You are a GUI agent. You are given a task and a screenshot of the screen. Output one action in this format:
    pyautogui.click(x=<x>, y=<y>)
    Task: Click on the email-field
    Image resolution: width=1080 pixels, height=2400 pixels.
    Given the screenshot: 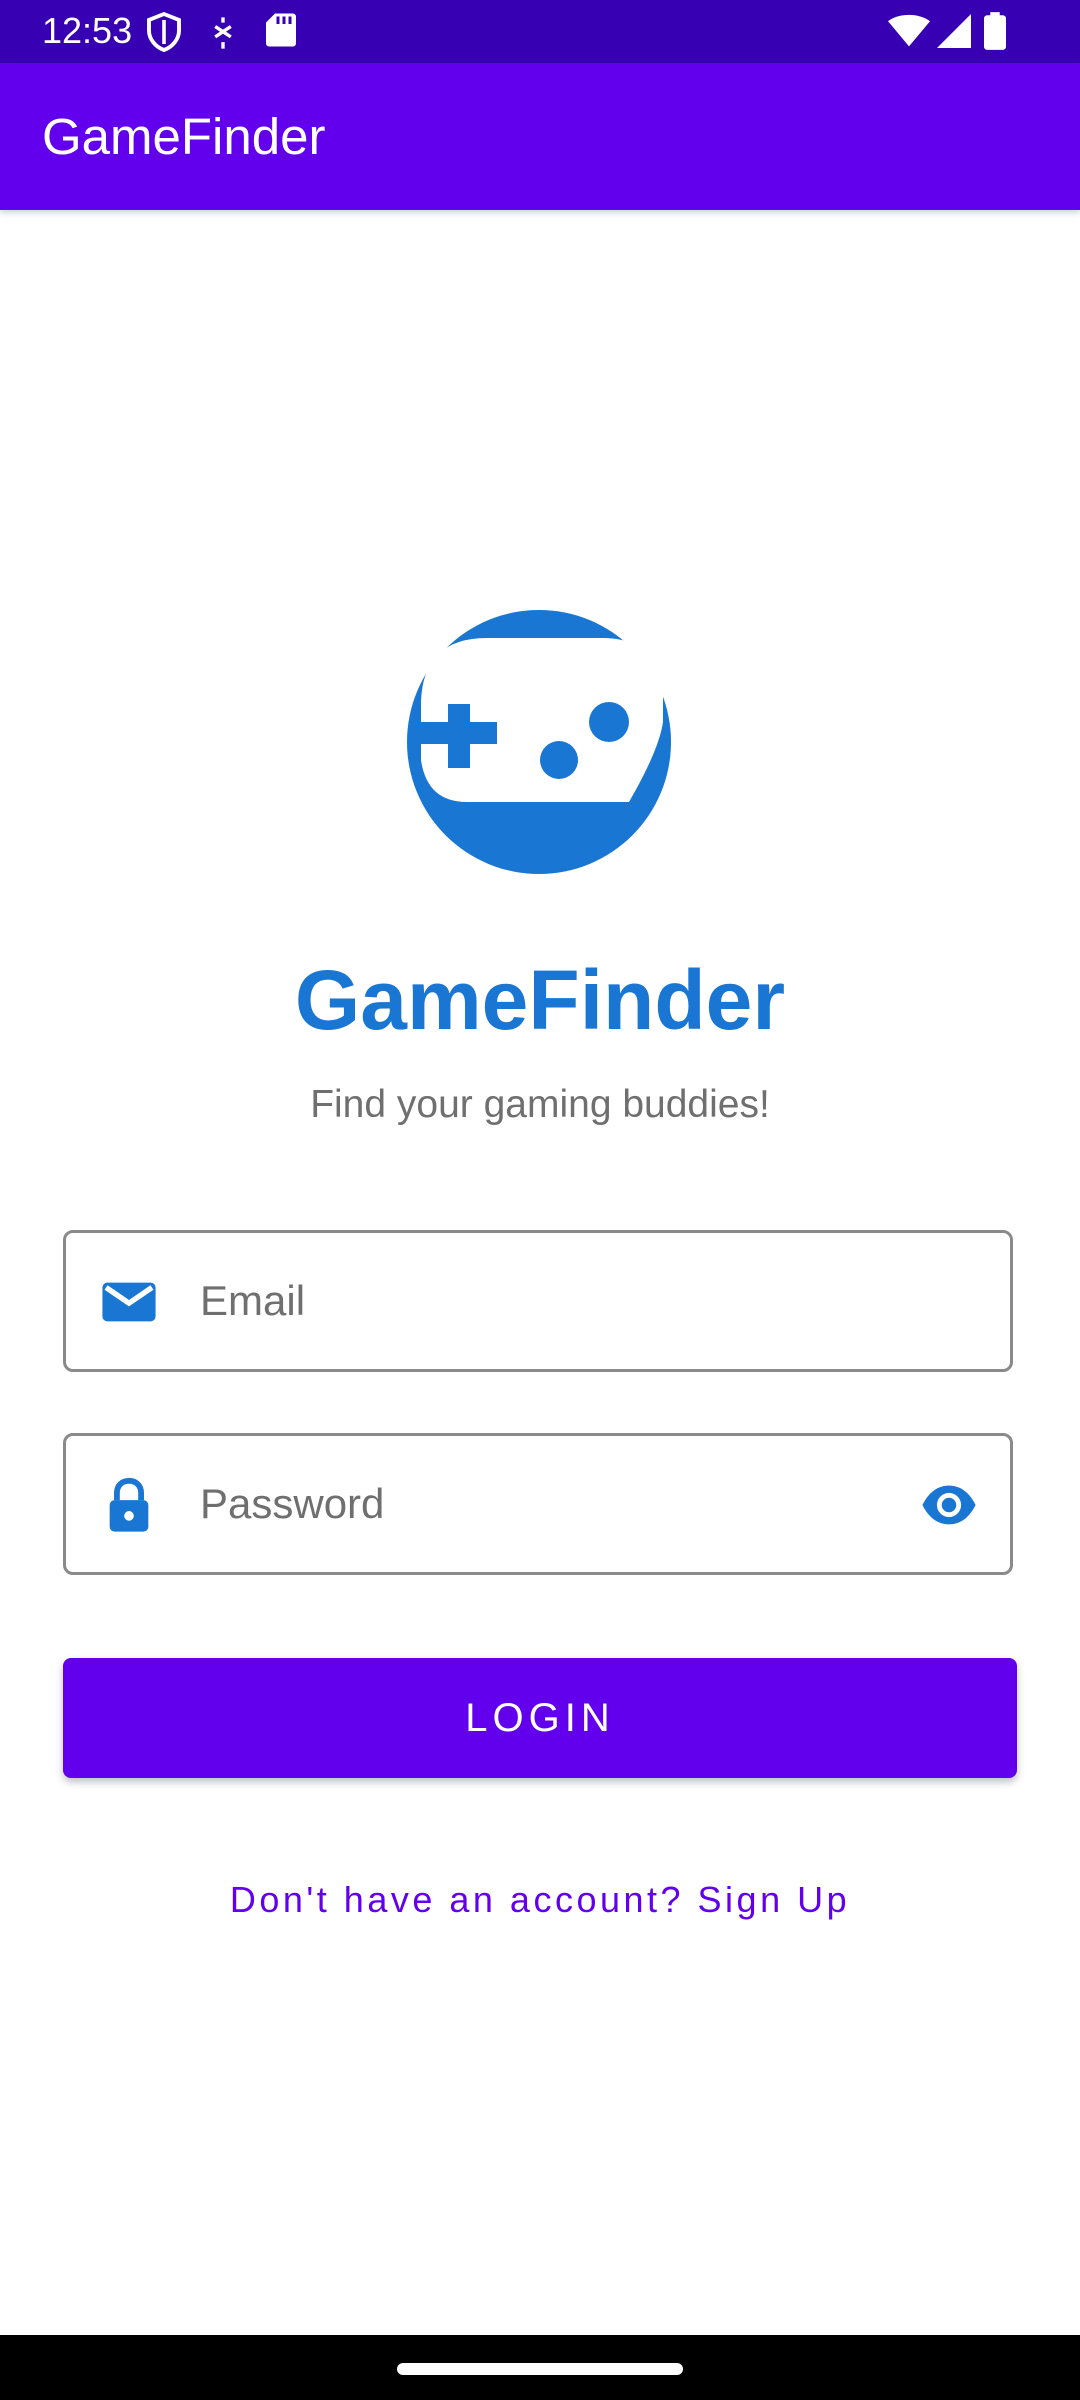 What is the action you would take?
    pyautogui.click(x=538, y=1301)
    